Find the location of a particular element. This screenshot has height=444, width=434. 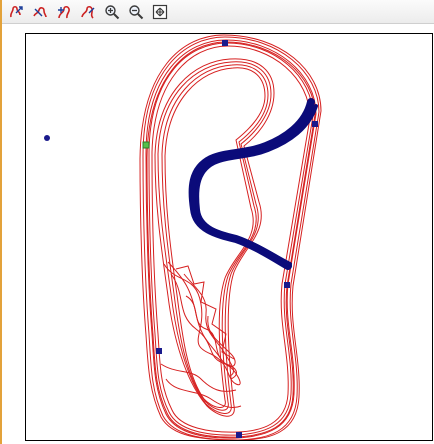

zoom-out-icon is located at coordinates (135, 11).